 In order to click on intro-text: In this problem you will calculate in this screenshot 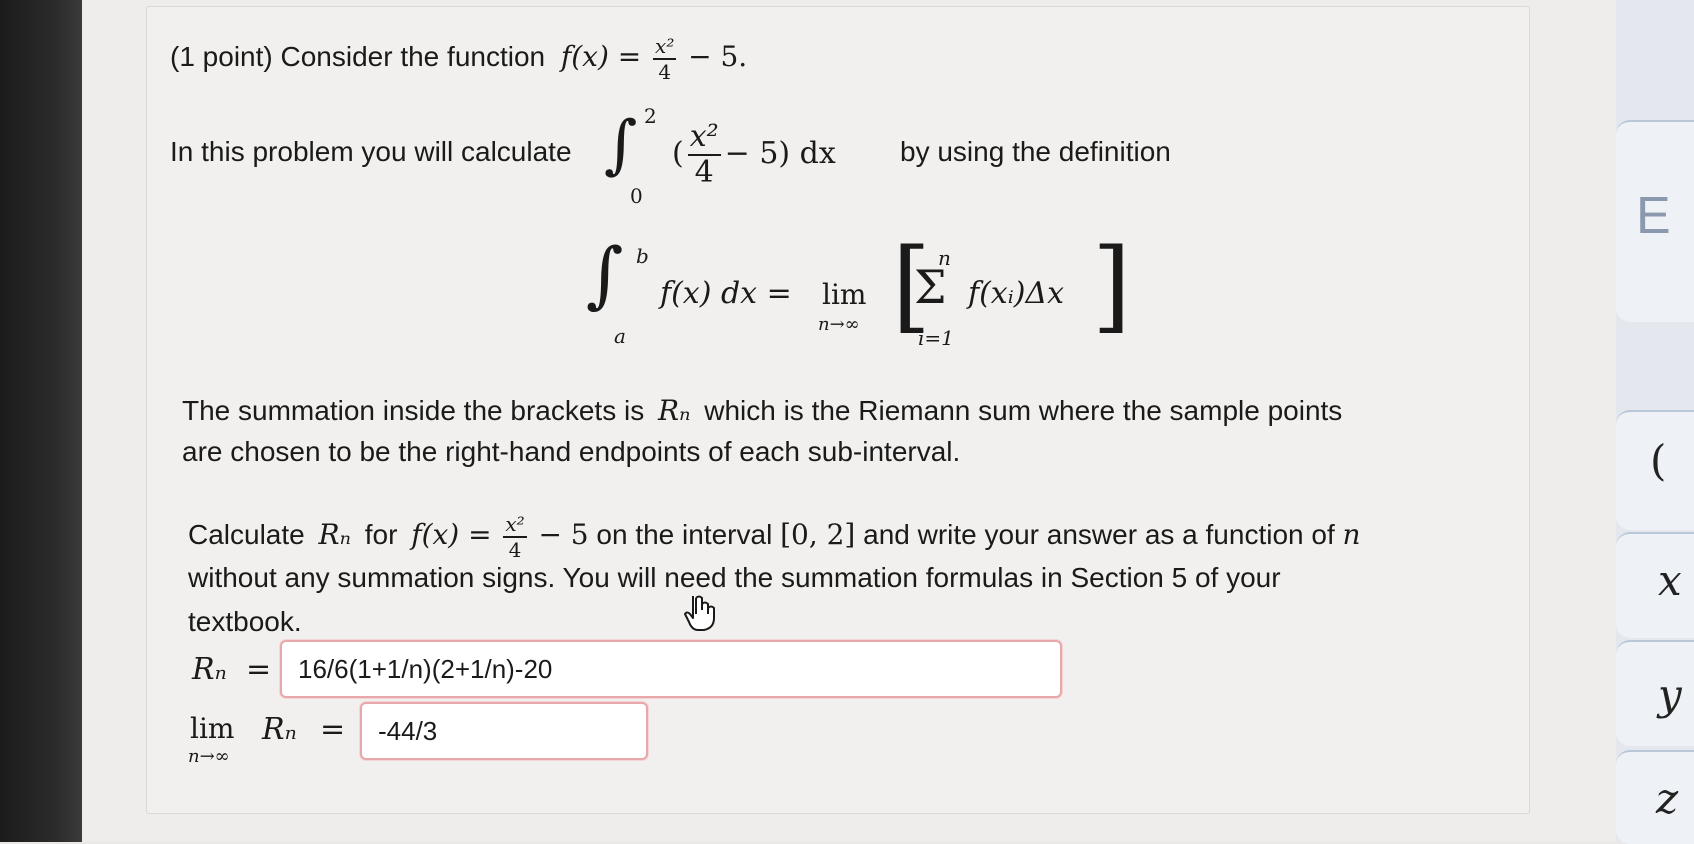, I will do `click(371, 151)`.